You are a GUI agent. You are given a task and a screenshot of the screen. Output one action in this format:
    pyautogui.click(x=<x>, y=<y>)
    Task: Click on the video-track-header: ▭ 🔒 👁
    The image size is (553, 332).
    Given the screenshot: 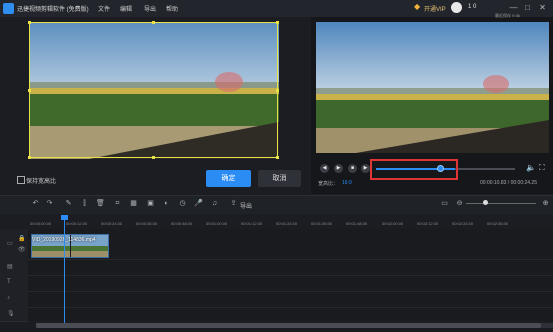 What is the action you would take?
    pyautogui.click(x=14, y=244)
    